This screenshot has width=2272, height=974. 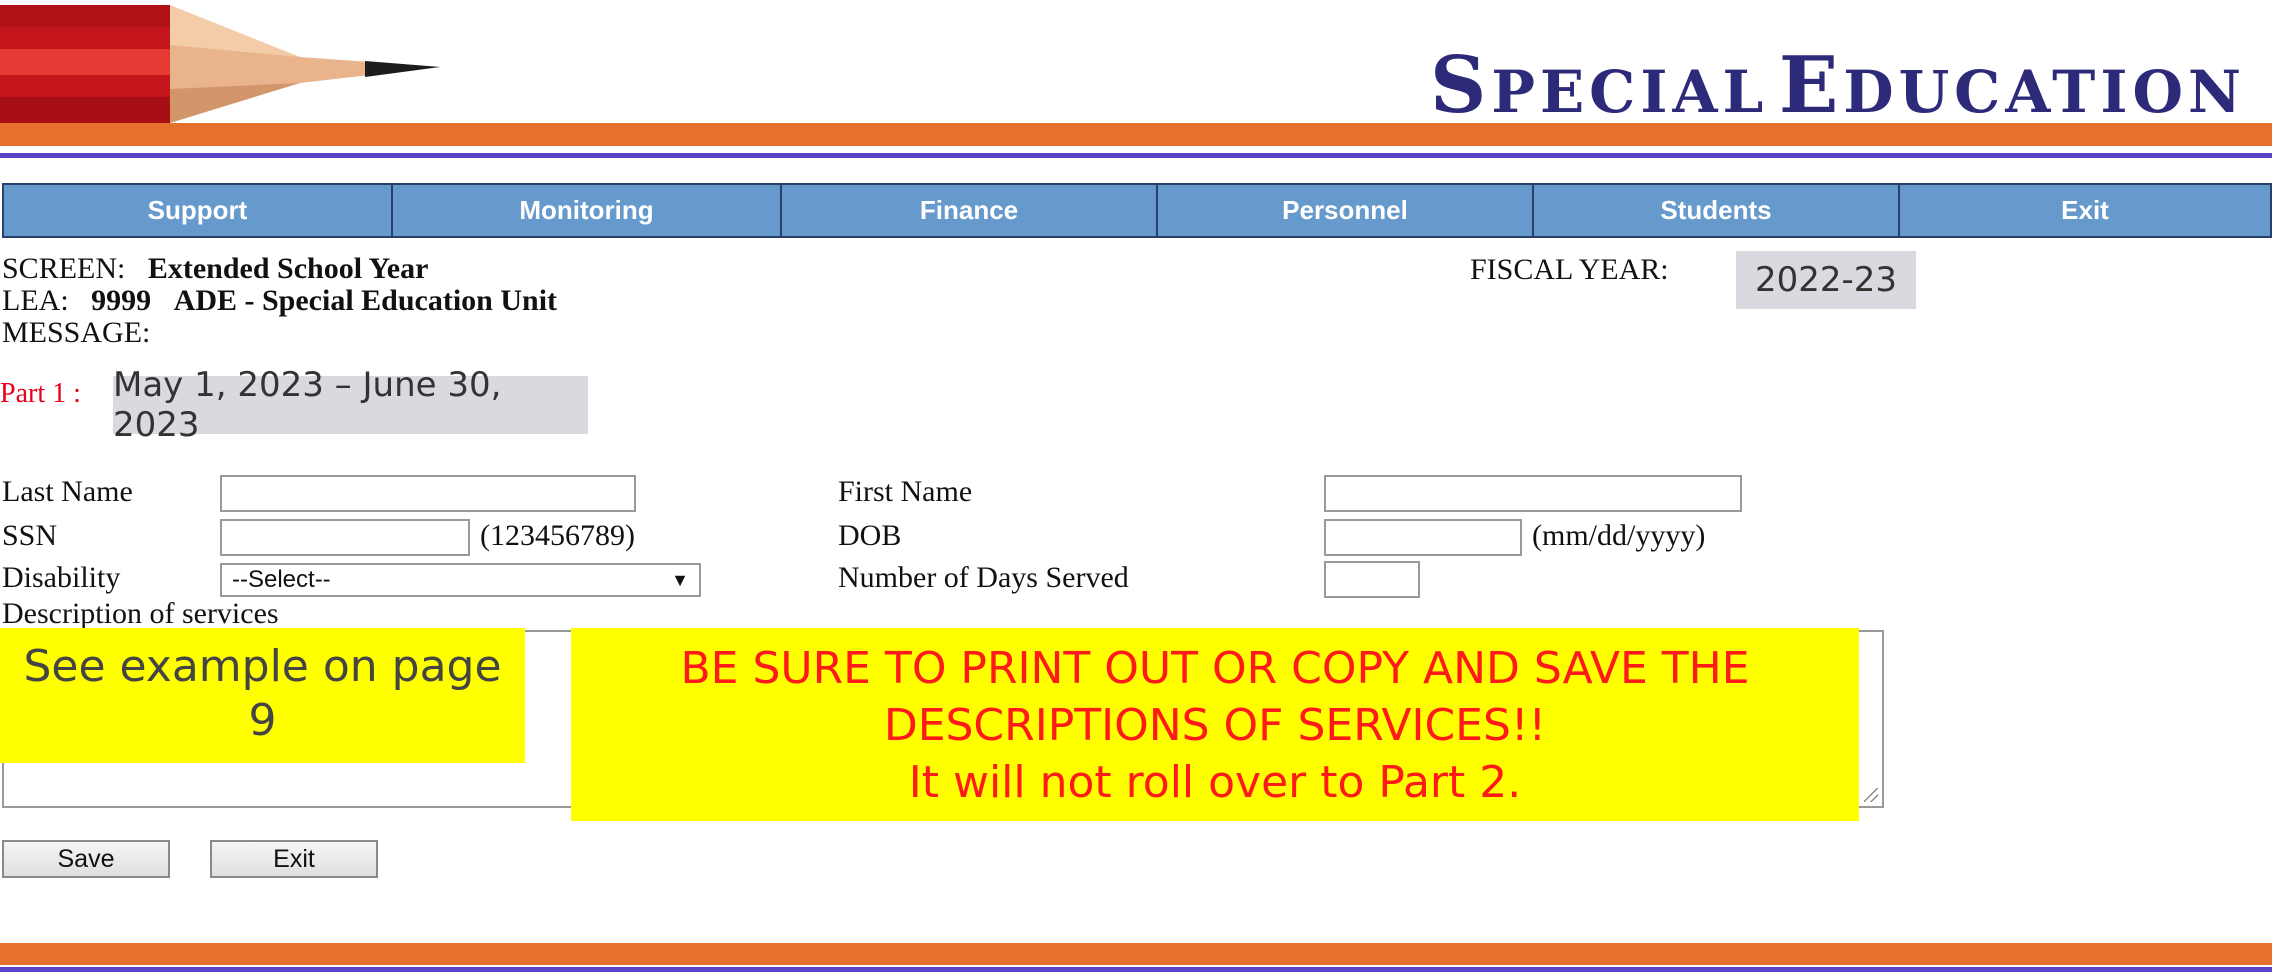 I want to click on footer-blue-line, so click(x=1136, y=969).